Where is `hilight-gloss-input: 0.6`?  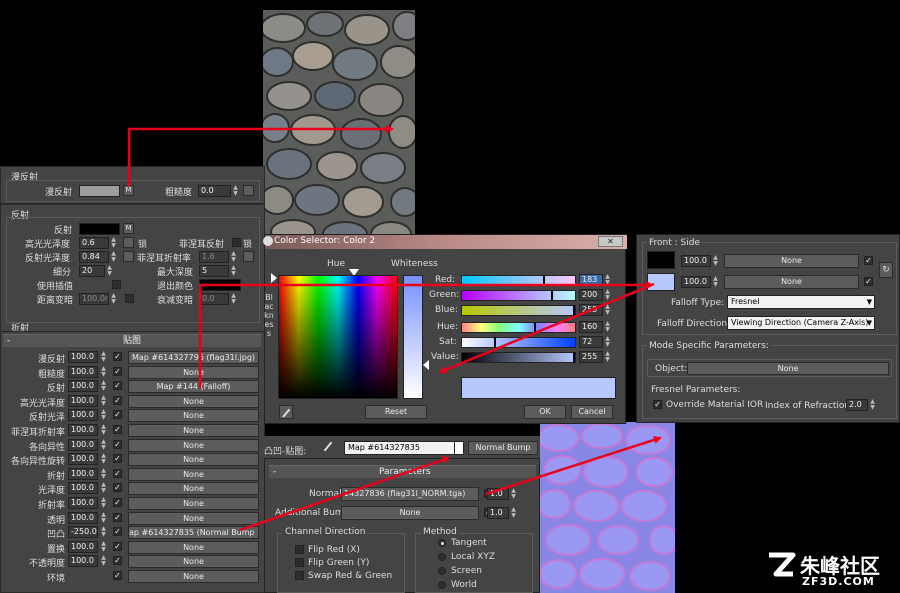
hilight-gloss-input: 0.6 is located at coordinates (94, 243).